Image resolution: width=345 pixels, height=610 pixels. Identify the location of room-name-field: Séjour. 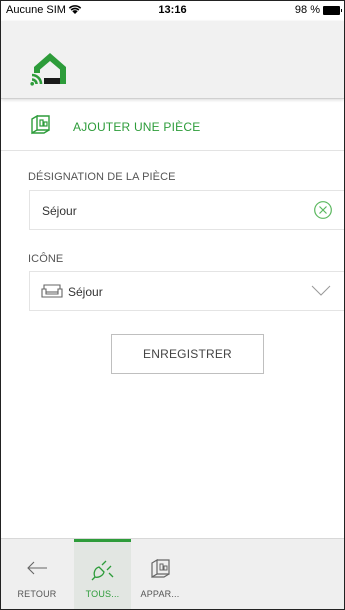
(186, 210).